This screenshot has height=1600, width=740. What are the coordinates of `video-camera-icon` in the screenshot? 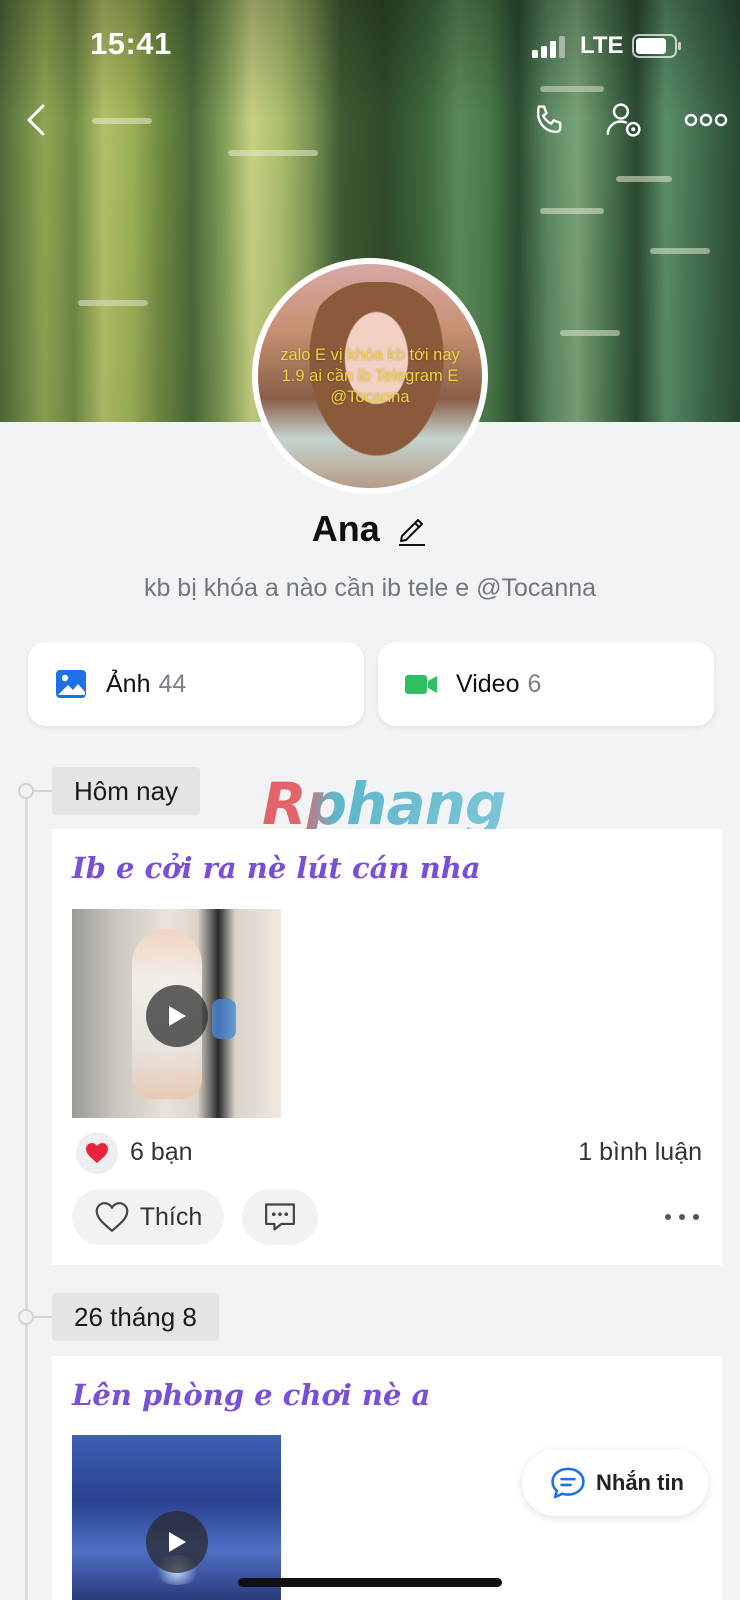 It's located at (421, 684).